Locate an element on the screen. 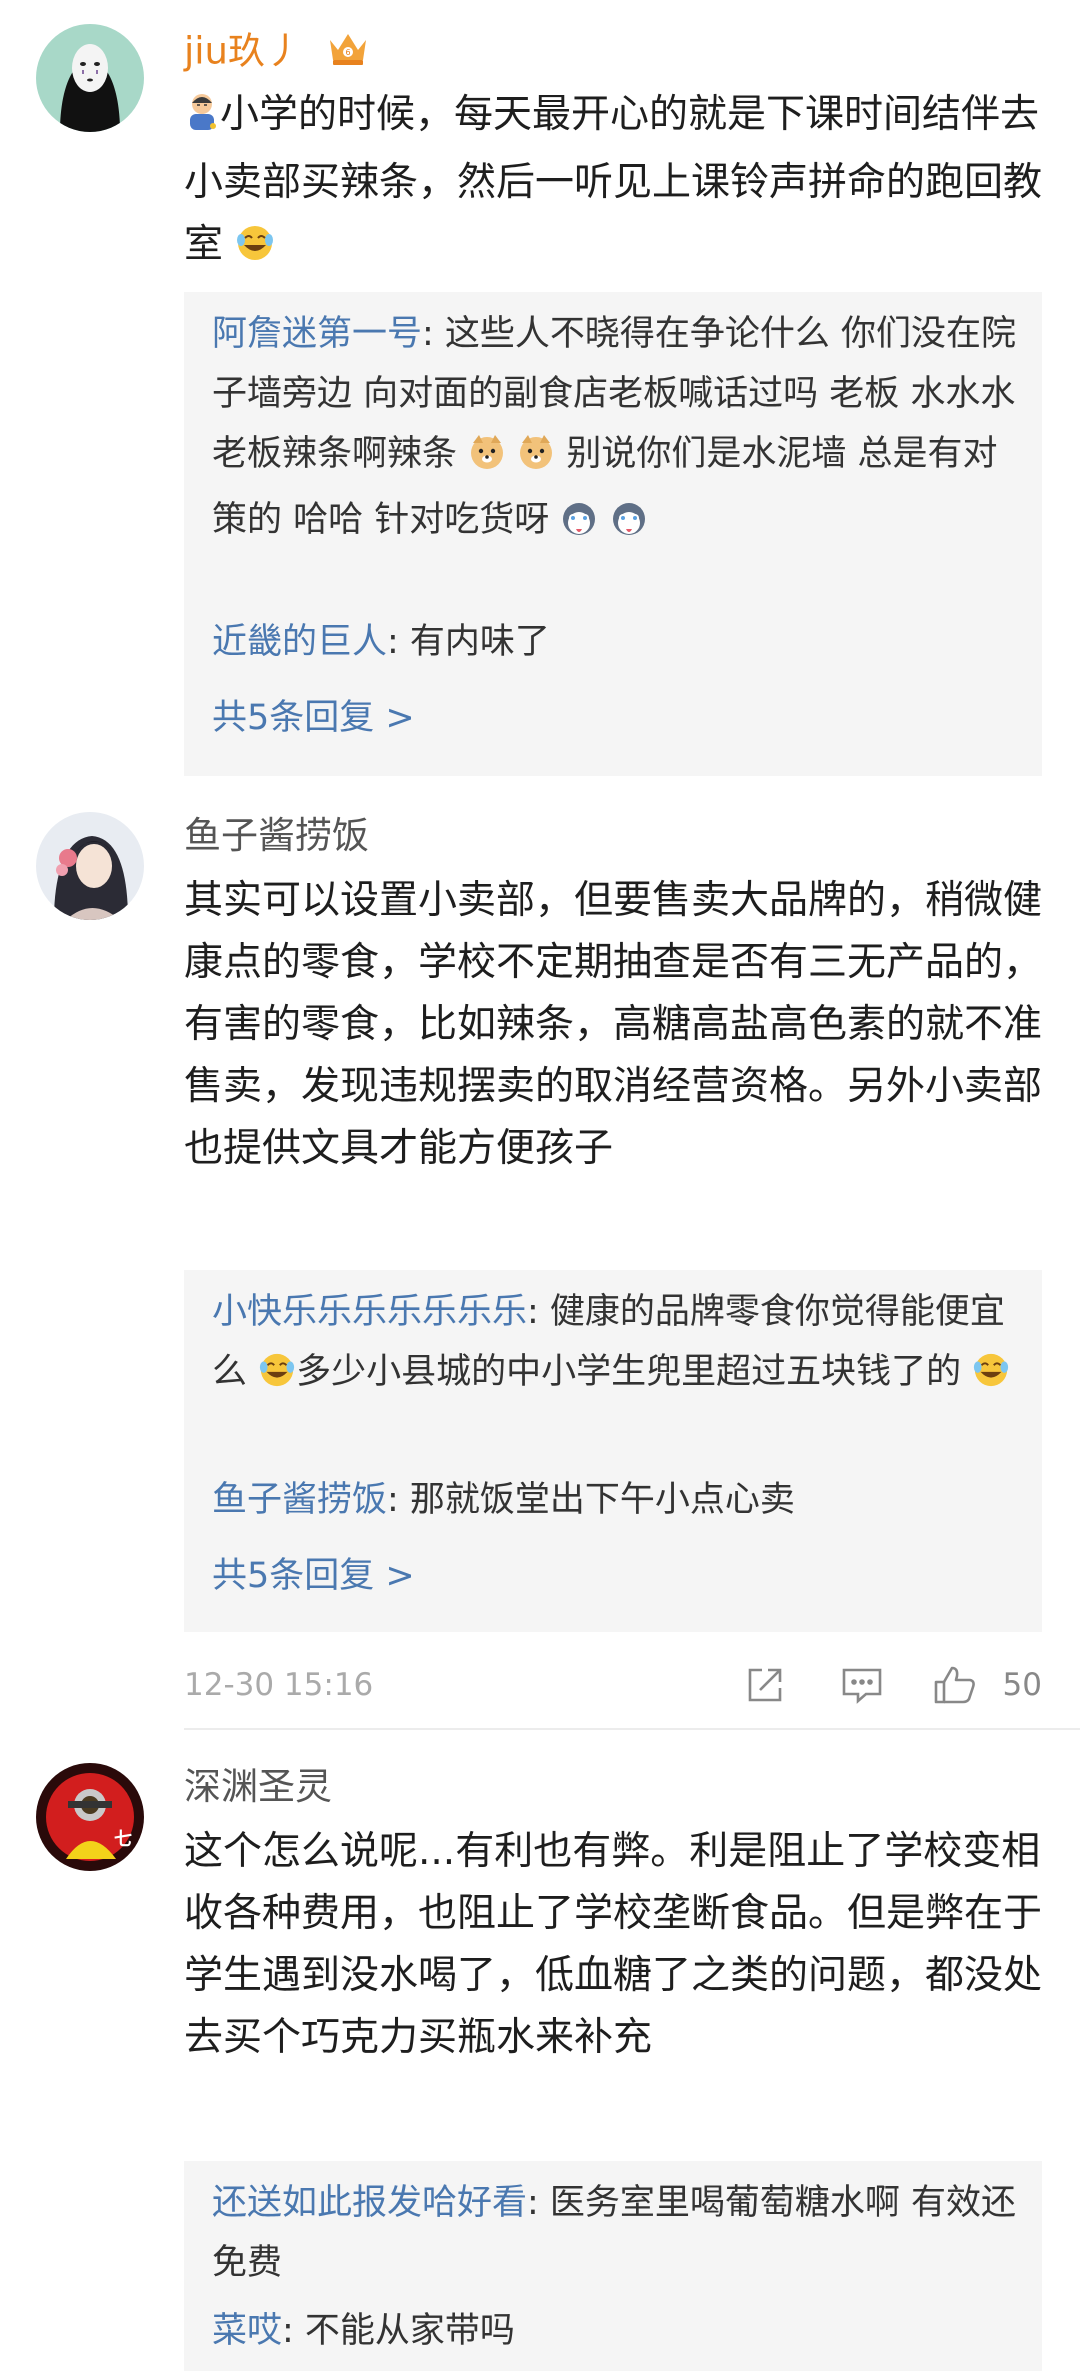 The image size is (1080, 2371). crown-badge-icon: 6 is located at coordinates (348, 53).